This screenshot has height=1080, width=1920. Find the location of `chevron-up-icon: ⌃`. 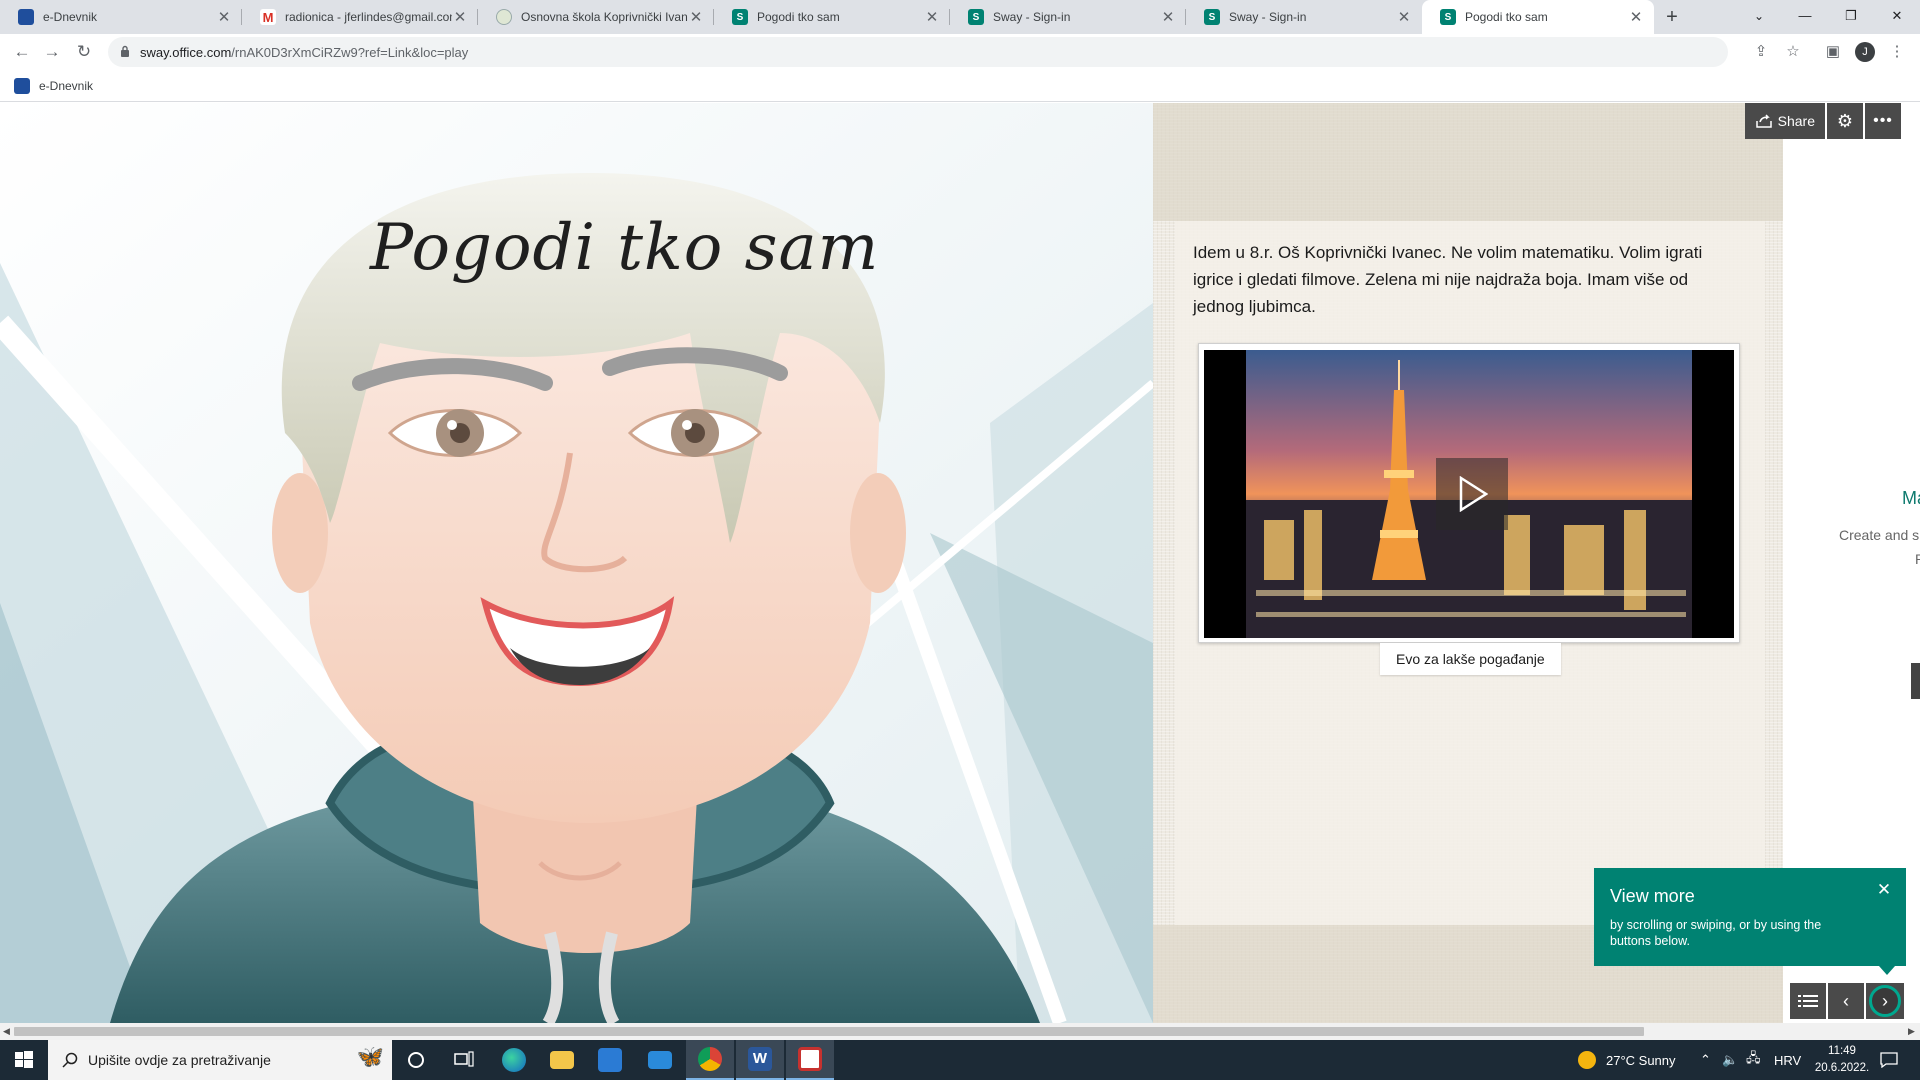

chevron-up-icon: ⌃ is located at coordinates (1705, 1059).